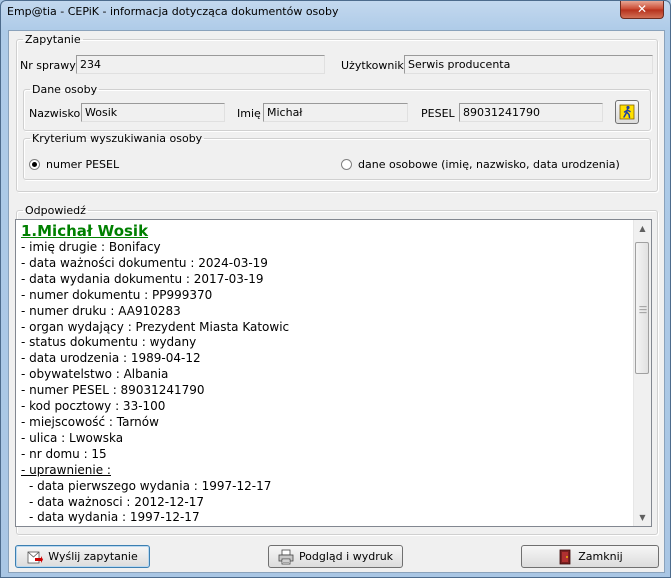 Image resolution: width=671 pixels, height=578 pixels. I want to click on close-button: Zamknij, so click(590, 556).